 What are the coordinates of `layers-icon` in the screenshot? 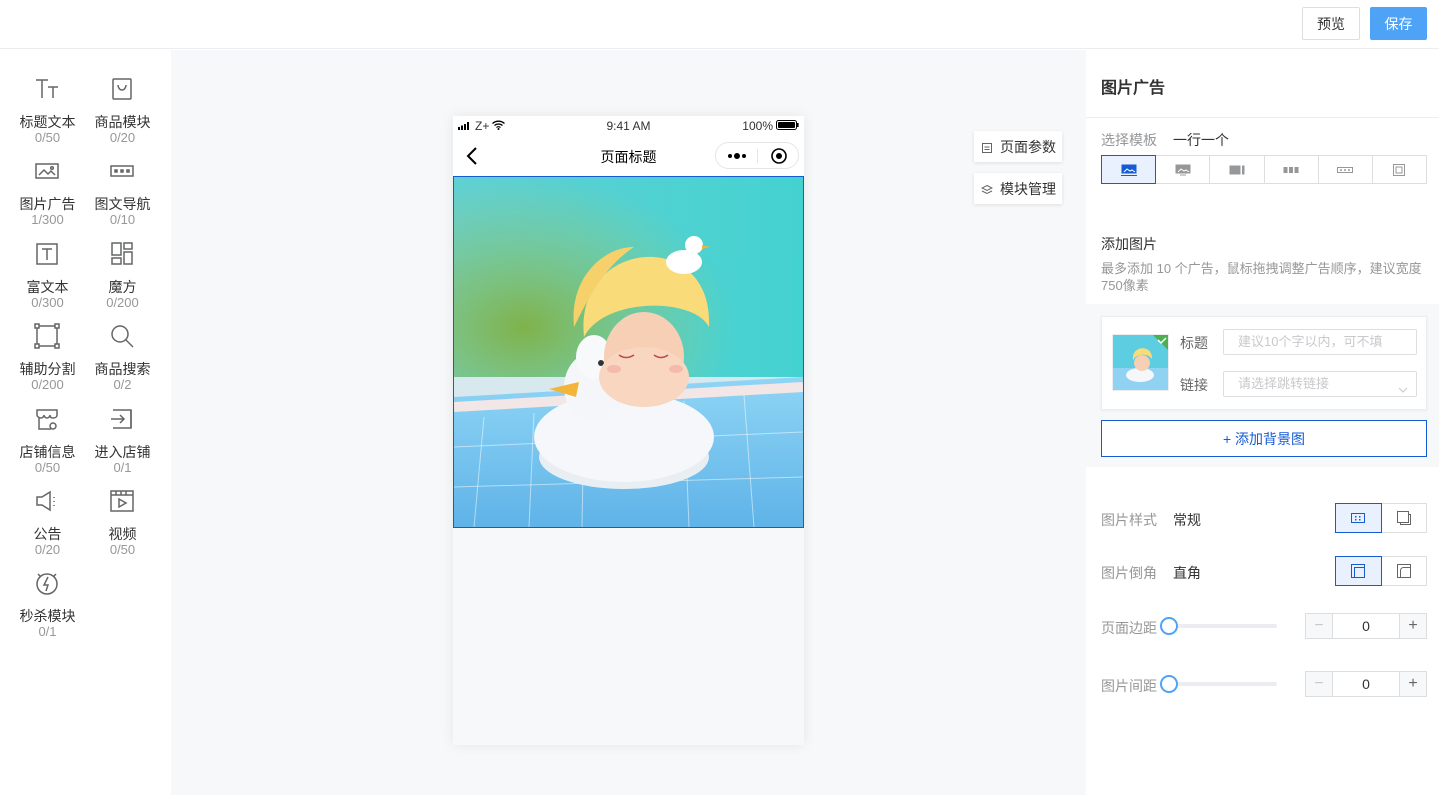 It's located at (987, 189).